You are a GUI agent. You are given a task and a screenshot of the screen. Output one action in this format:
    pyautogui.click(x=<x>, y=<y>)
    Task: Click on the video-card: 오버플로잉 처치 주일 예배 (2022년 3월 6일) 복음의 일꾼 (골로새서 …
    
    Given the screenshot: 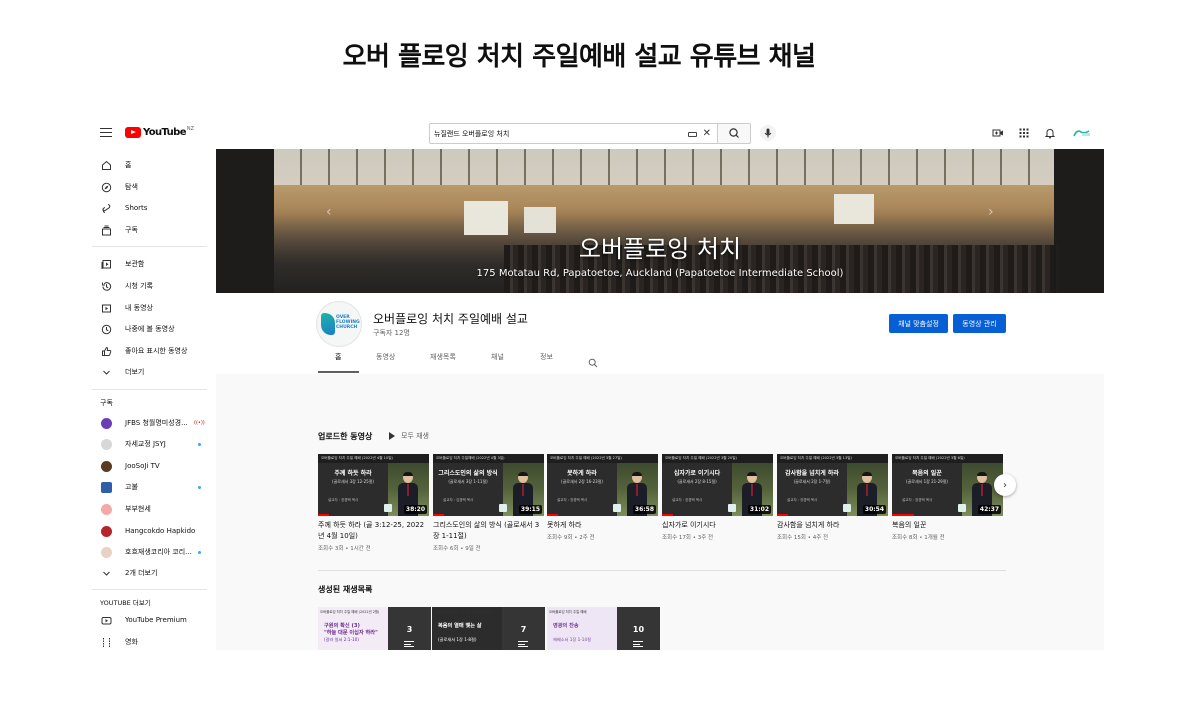 What is the action you would take?
    pyautogui.click(x=947, y=497)
    